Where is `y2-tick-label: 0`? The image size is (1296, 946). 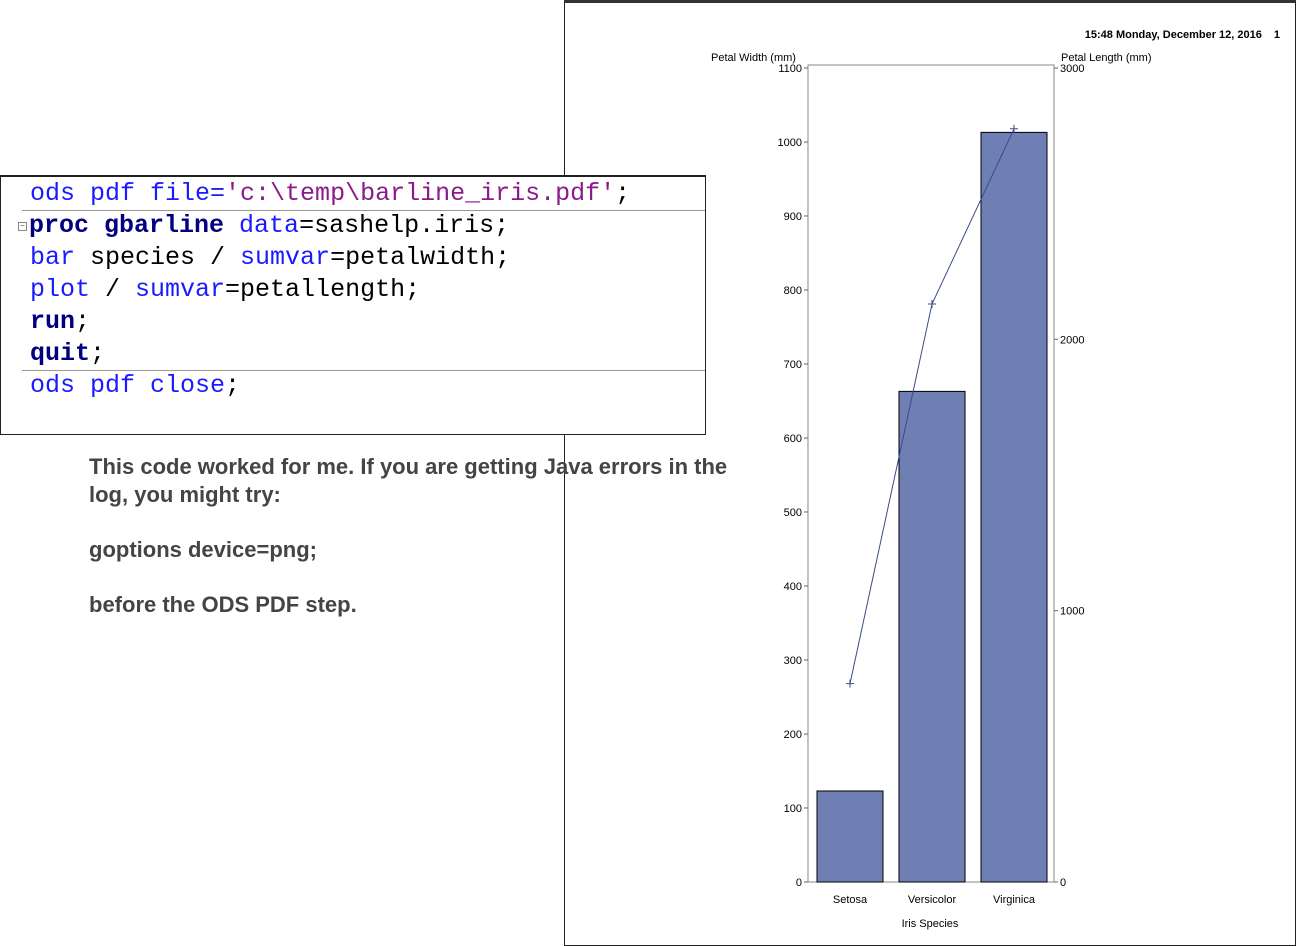
y2-tick-label: 0 is located at coordinates (1063, 883).